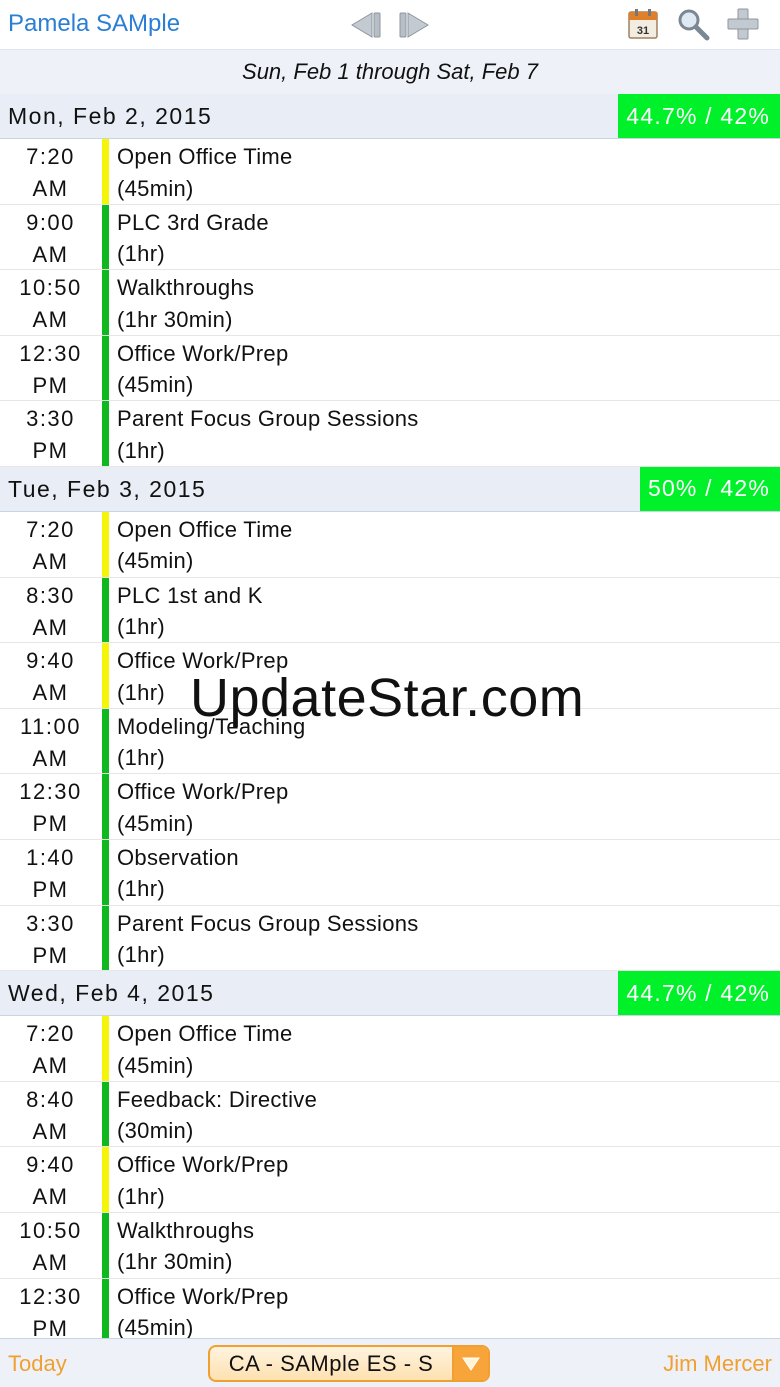 The height and width of the screenshot is (1387, 780). I want to click on prev-week-button, so click(365, 25).